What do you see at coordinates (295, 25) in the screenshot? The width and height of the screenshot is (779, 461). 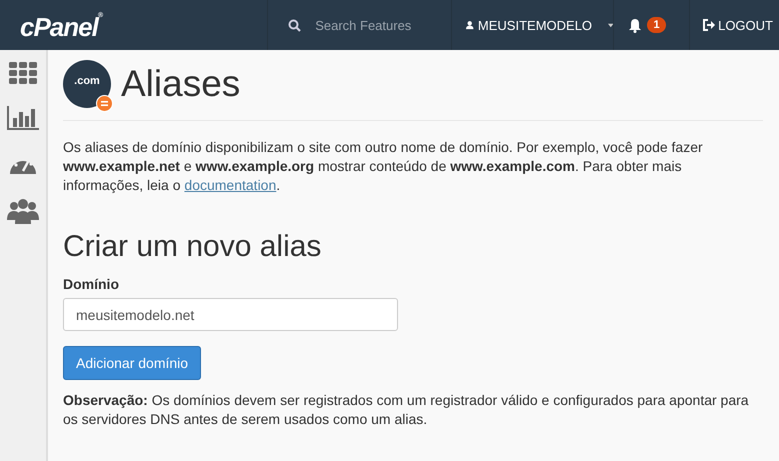 I see `search-icon` at bounding box center [295, 25].